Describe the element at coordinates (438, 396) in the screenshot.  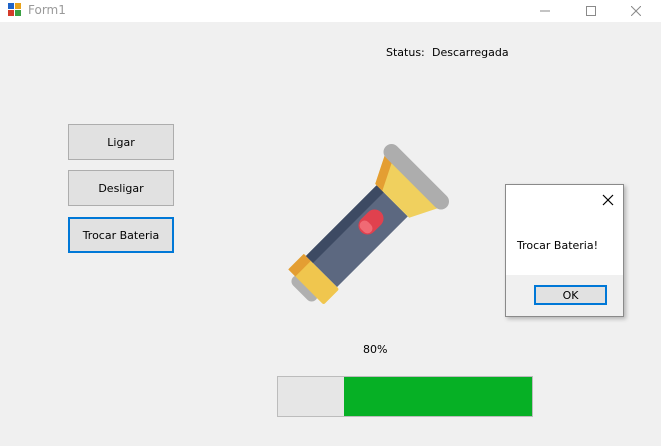
I see `battery-progress-fill` at that location.